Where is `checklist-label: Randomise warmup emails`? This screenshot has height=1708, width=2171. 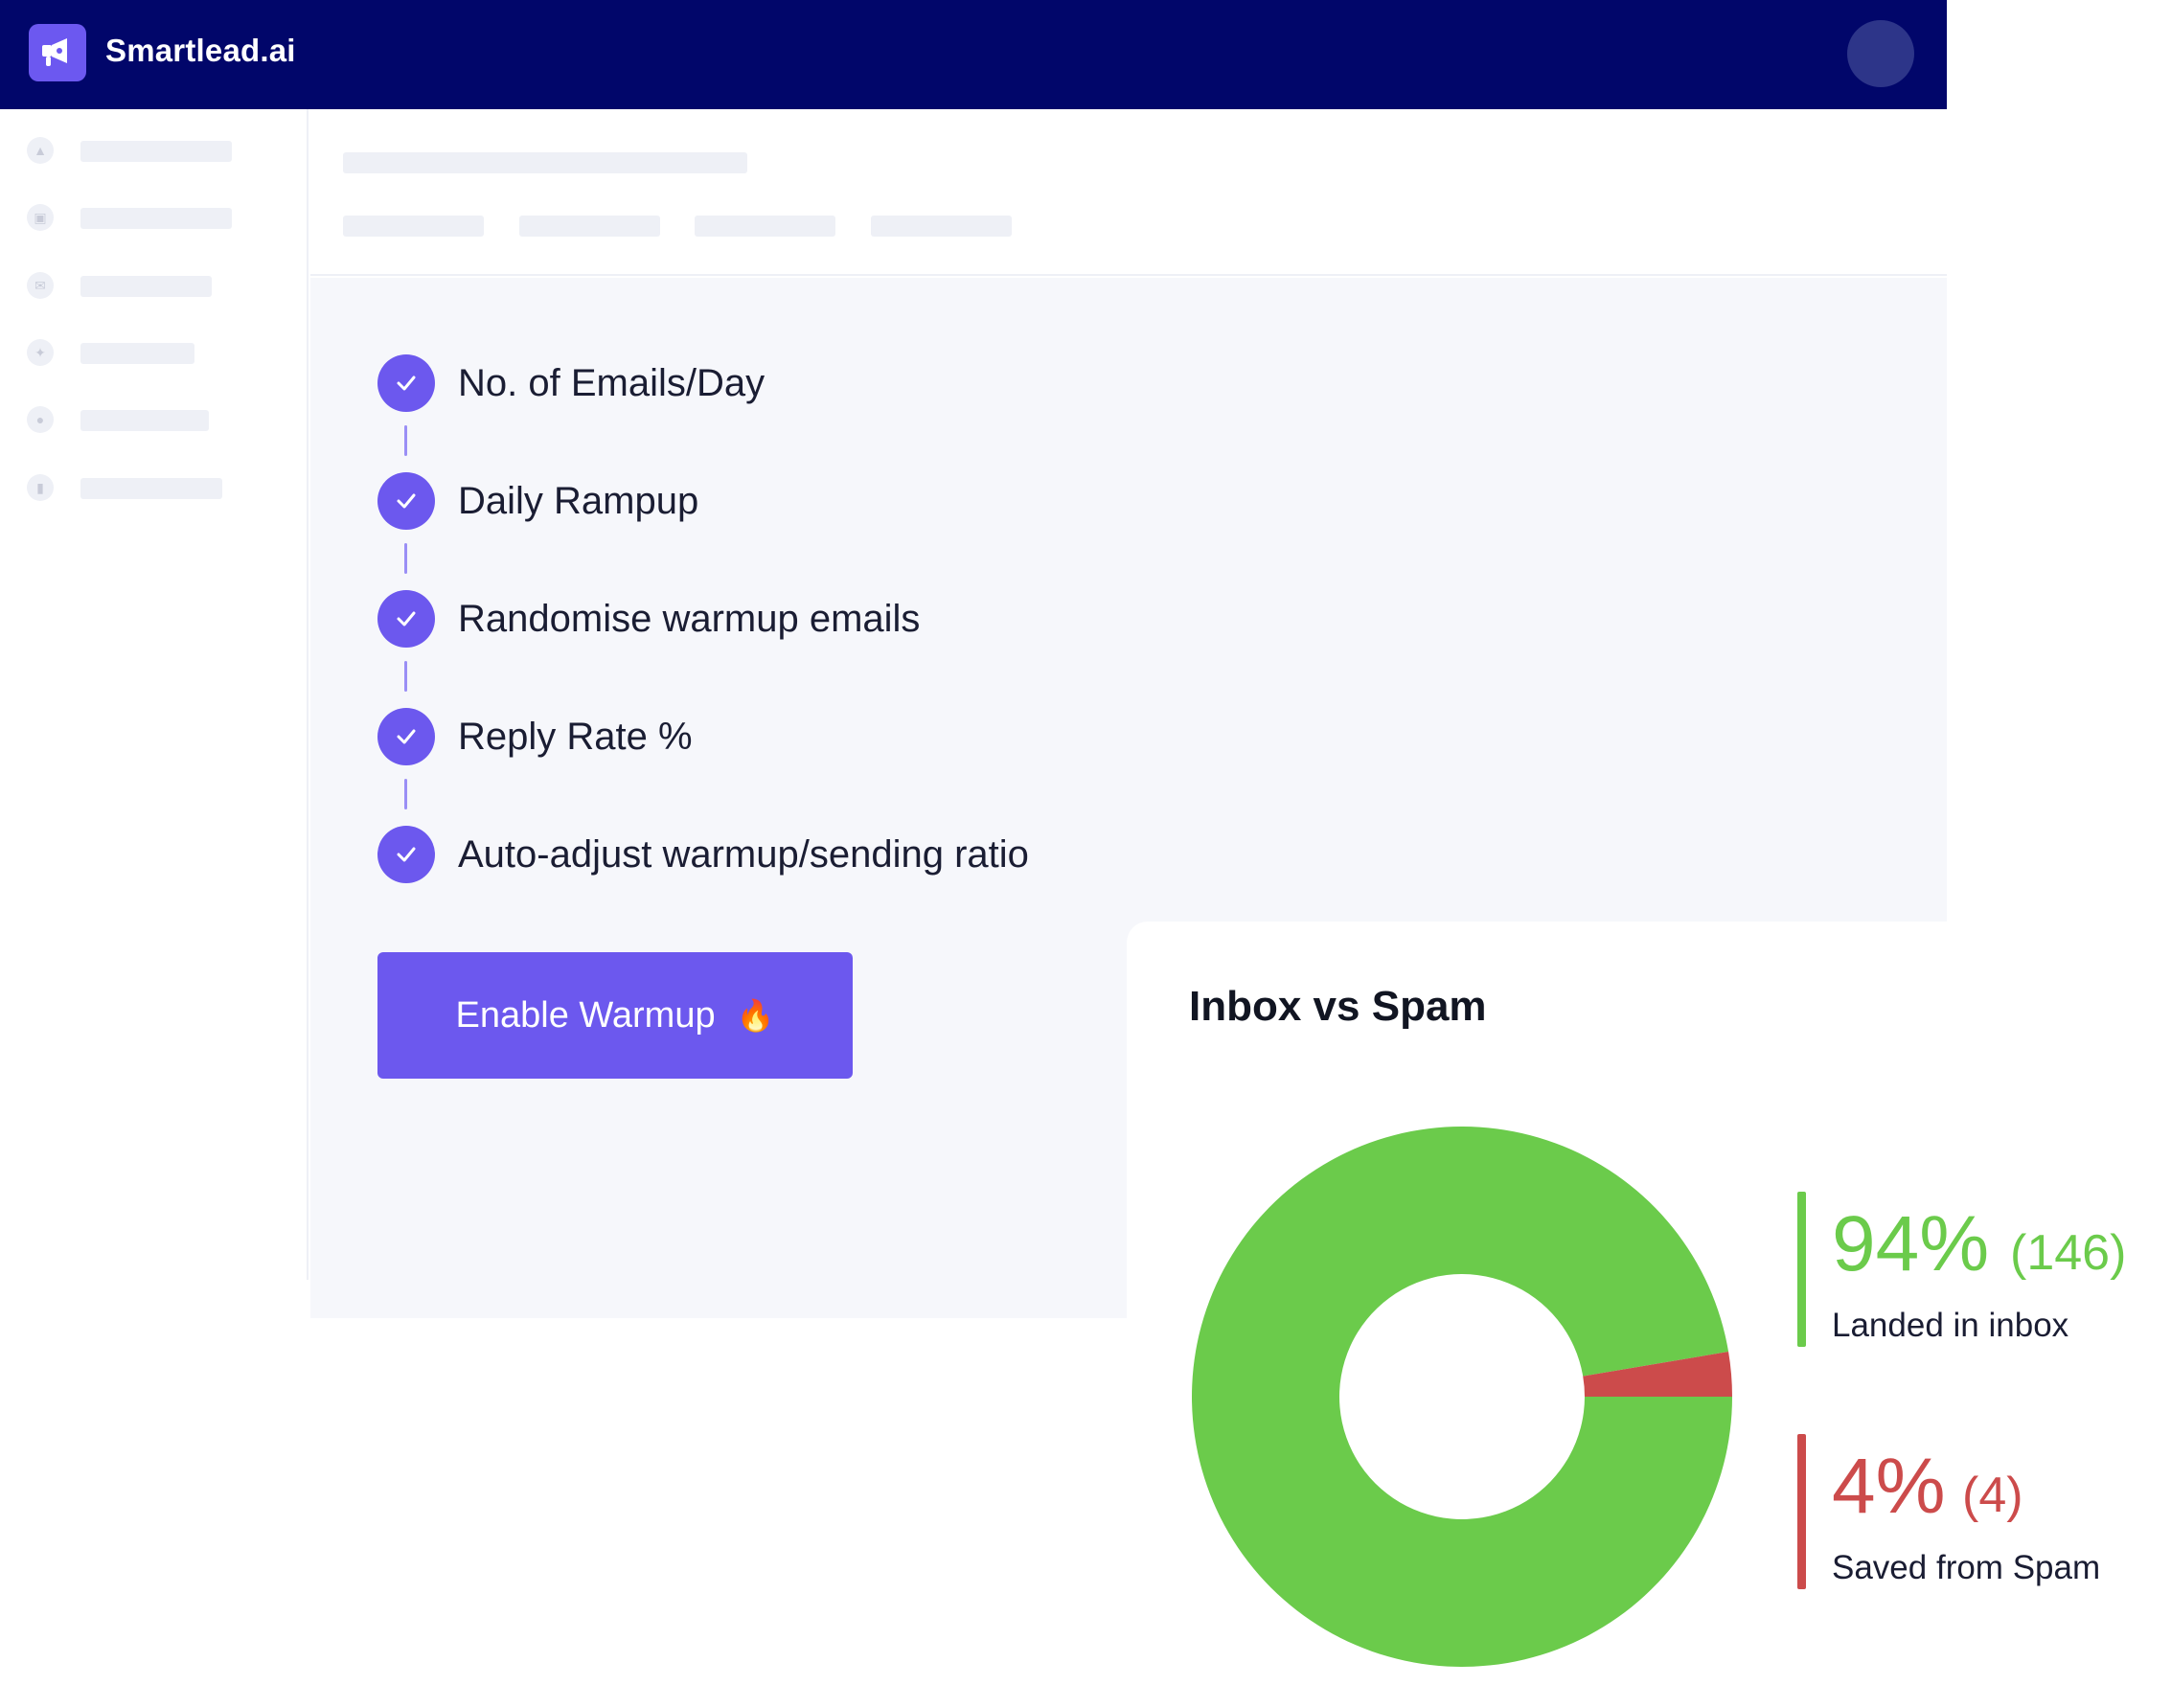
checklist-label: Randomise warmup emails is located at coordinates (689, 619).